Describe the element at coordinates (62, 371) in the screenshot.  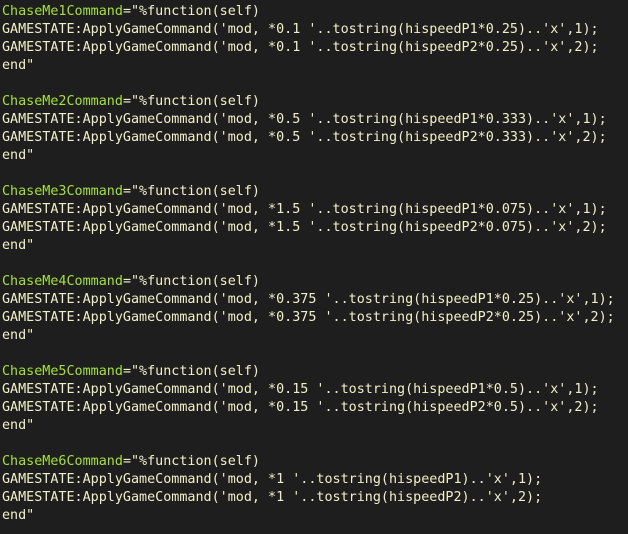
I see `command-name: ChaseMe5Command` at that location.